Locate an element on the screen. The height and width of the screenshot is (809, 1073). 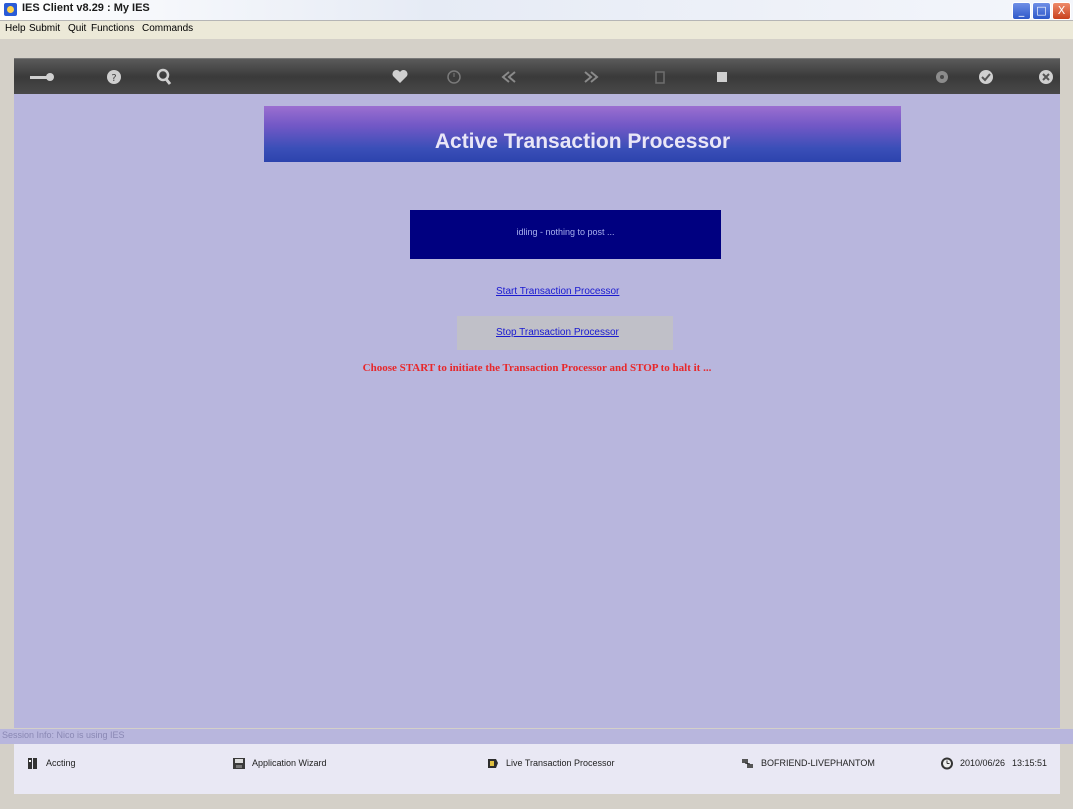
status-network-label: BOFRIEND-LIVEPHANTOM is located at coordinates (818, 763).